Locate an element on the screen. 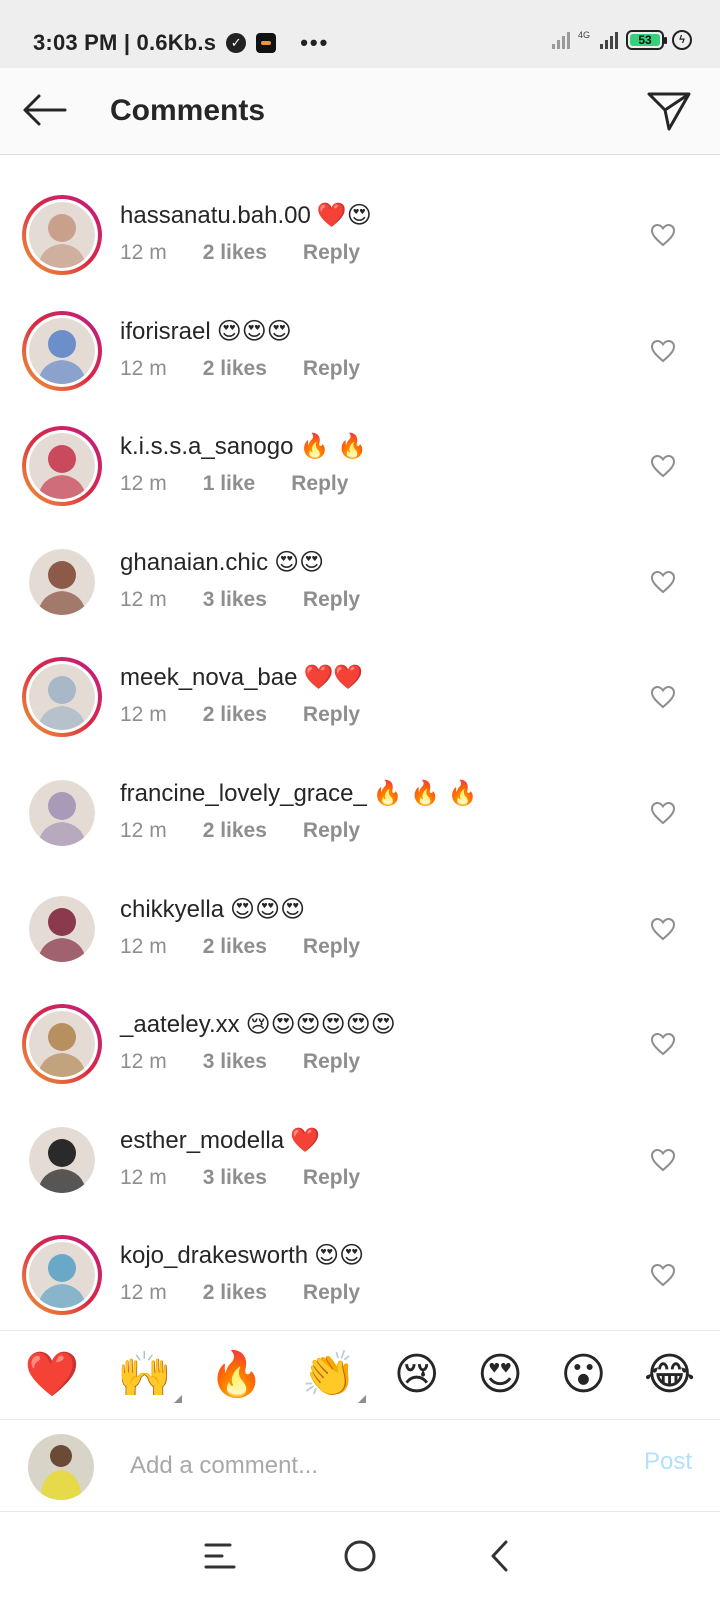 The height and width of the screenshot is (1600, 720). comment-username: _aateley.xx is located at coordinates (180, 1024).